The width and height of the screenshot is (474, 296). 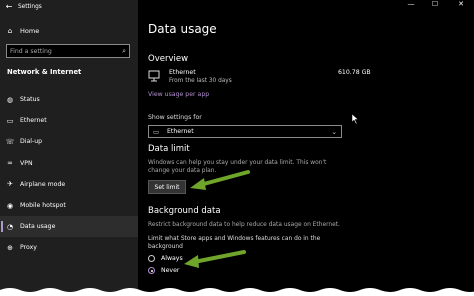 I want to click on search-input: Find a setting ⌕, so click(x=68, y=51).